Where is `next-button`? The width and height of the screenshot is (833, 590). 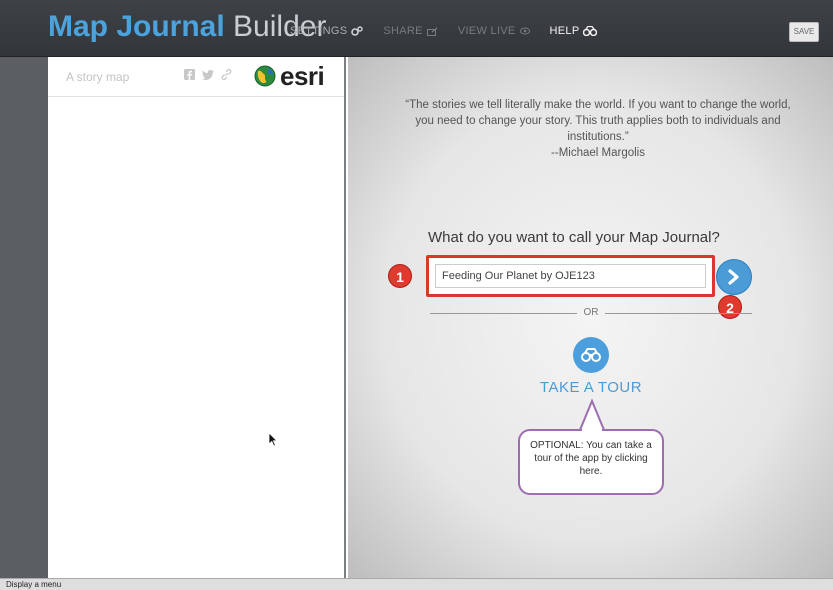
next-button is located at coordinates (734, 277).